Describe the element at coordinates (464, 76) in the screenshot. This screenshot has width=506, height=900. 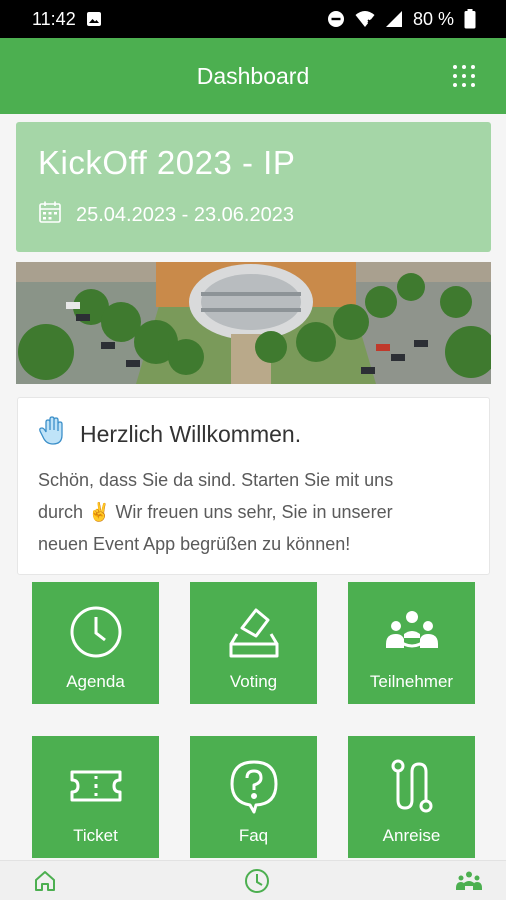
I see `grid-menu-icon` at that location.